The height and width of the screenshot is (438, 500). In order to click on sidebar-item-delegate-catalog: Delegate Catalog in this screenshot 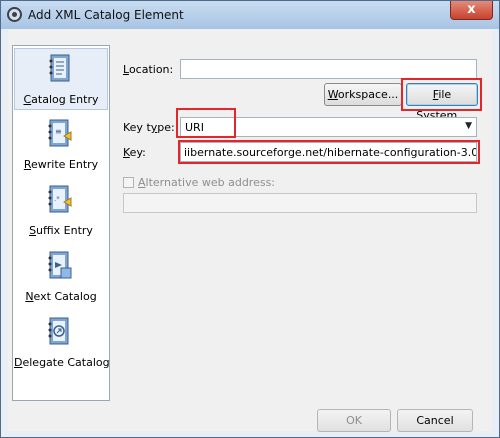, I will do `click(62, 343)`.